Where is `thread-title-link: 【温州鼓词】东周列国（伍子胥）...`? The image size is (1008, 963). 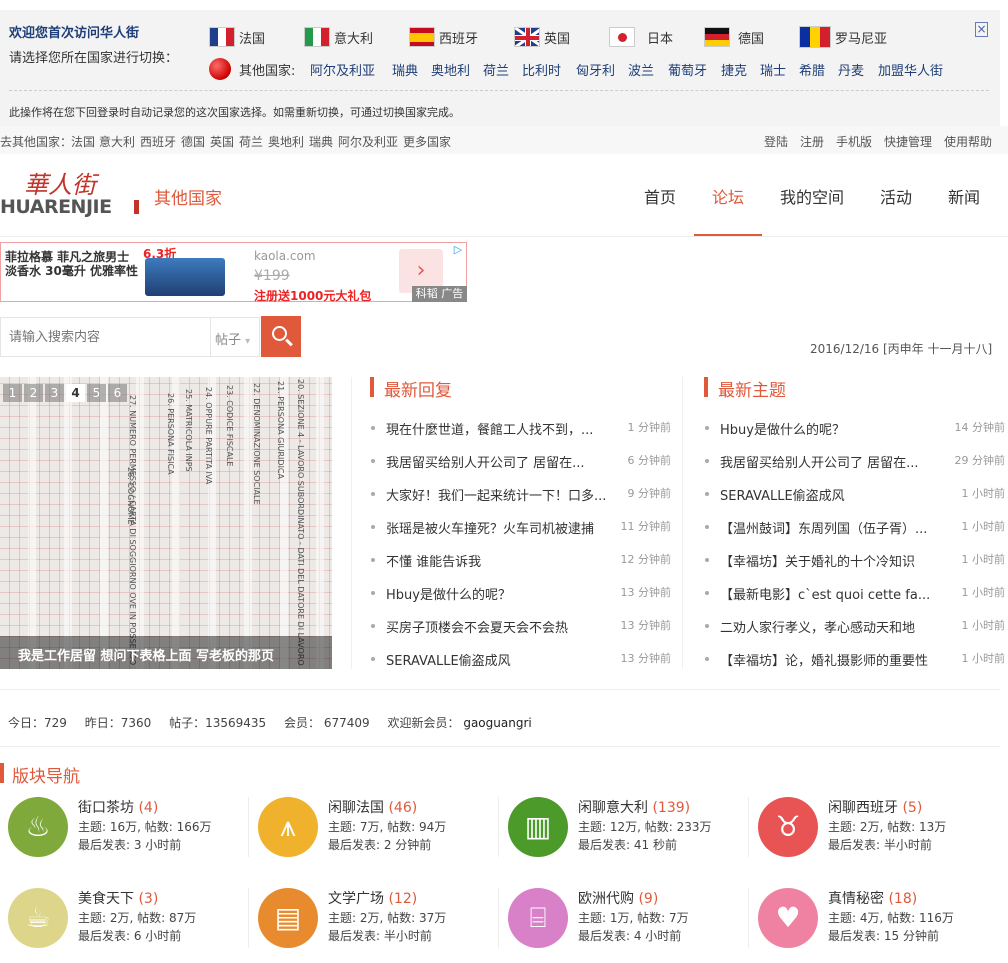
thread-title-link: 【温州鼓词】东周列国（伍子胥）... is located at coordinates (833, 527).